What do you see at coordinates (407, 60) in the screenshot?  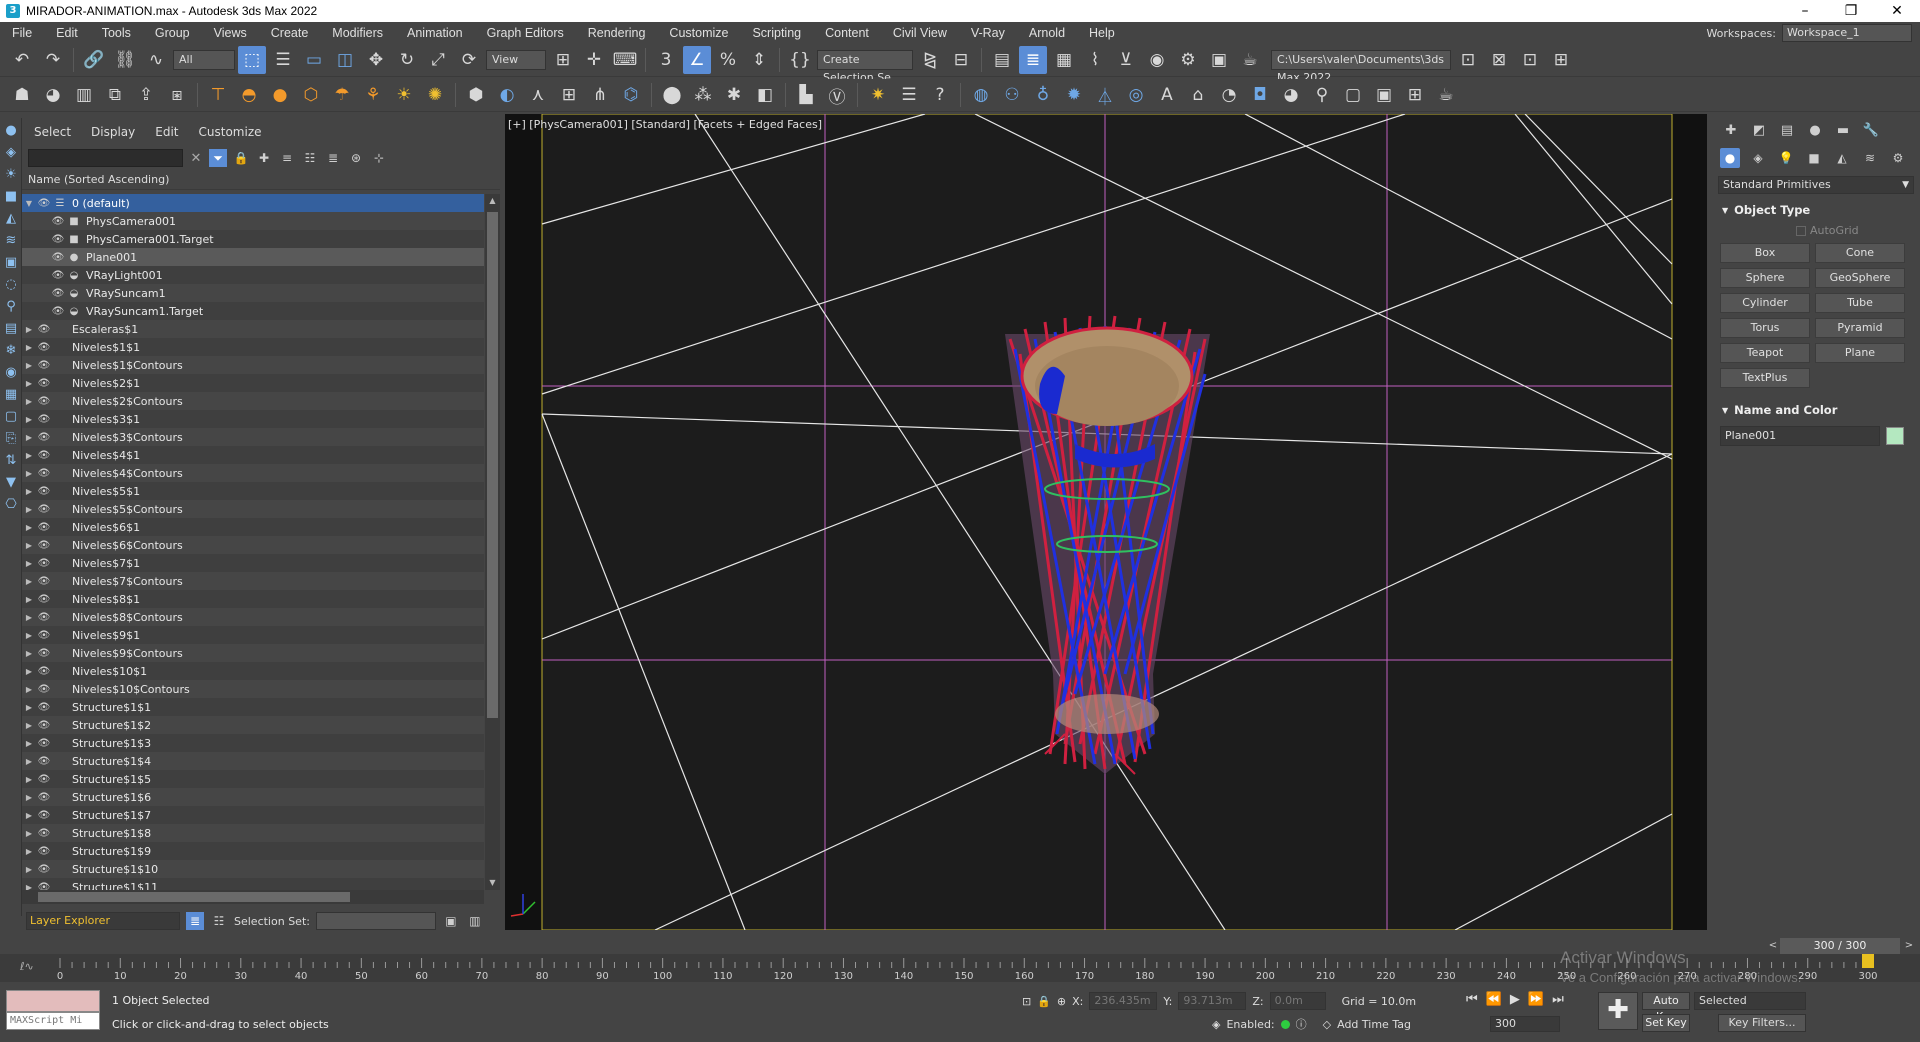 I see `rotate-icon: ↻` at bounding box center [407, 60].